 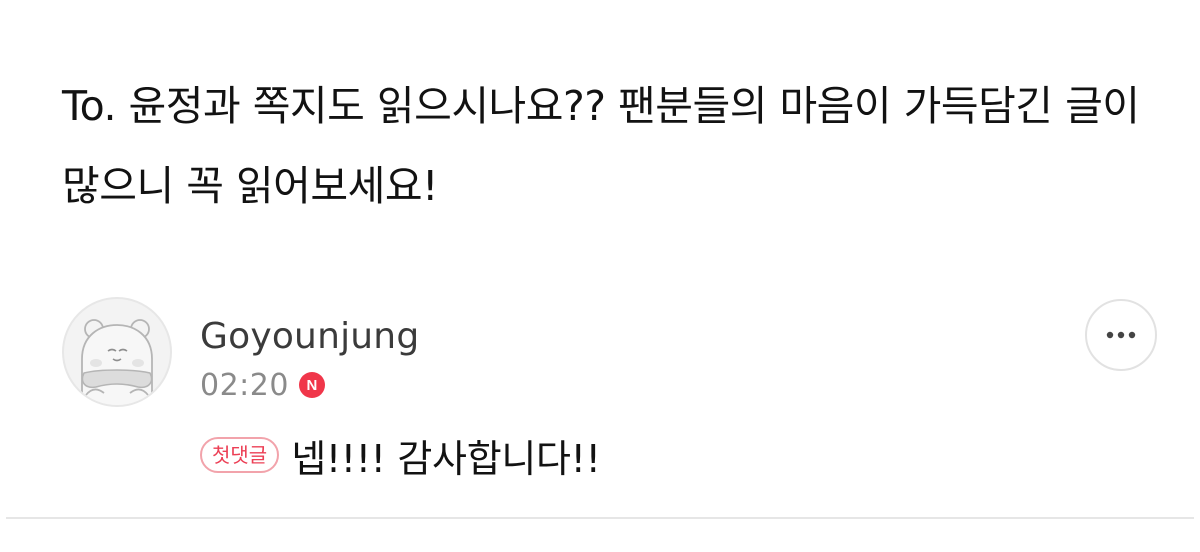 What do you see at coordinates (240, 455) in the screenshot?
I see `first-comment-badge: 첫댓글` at bounding box center [240, 455].